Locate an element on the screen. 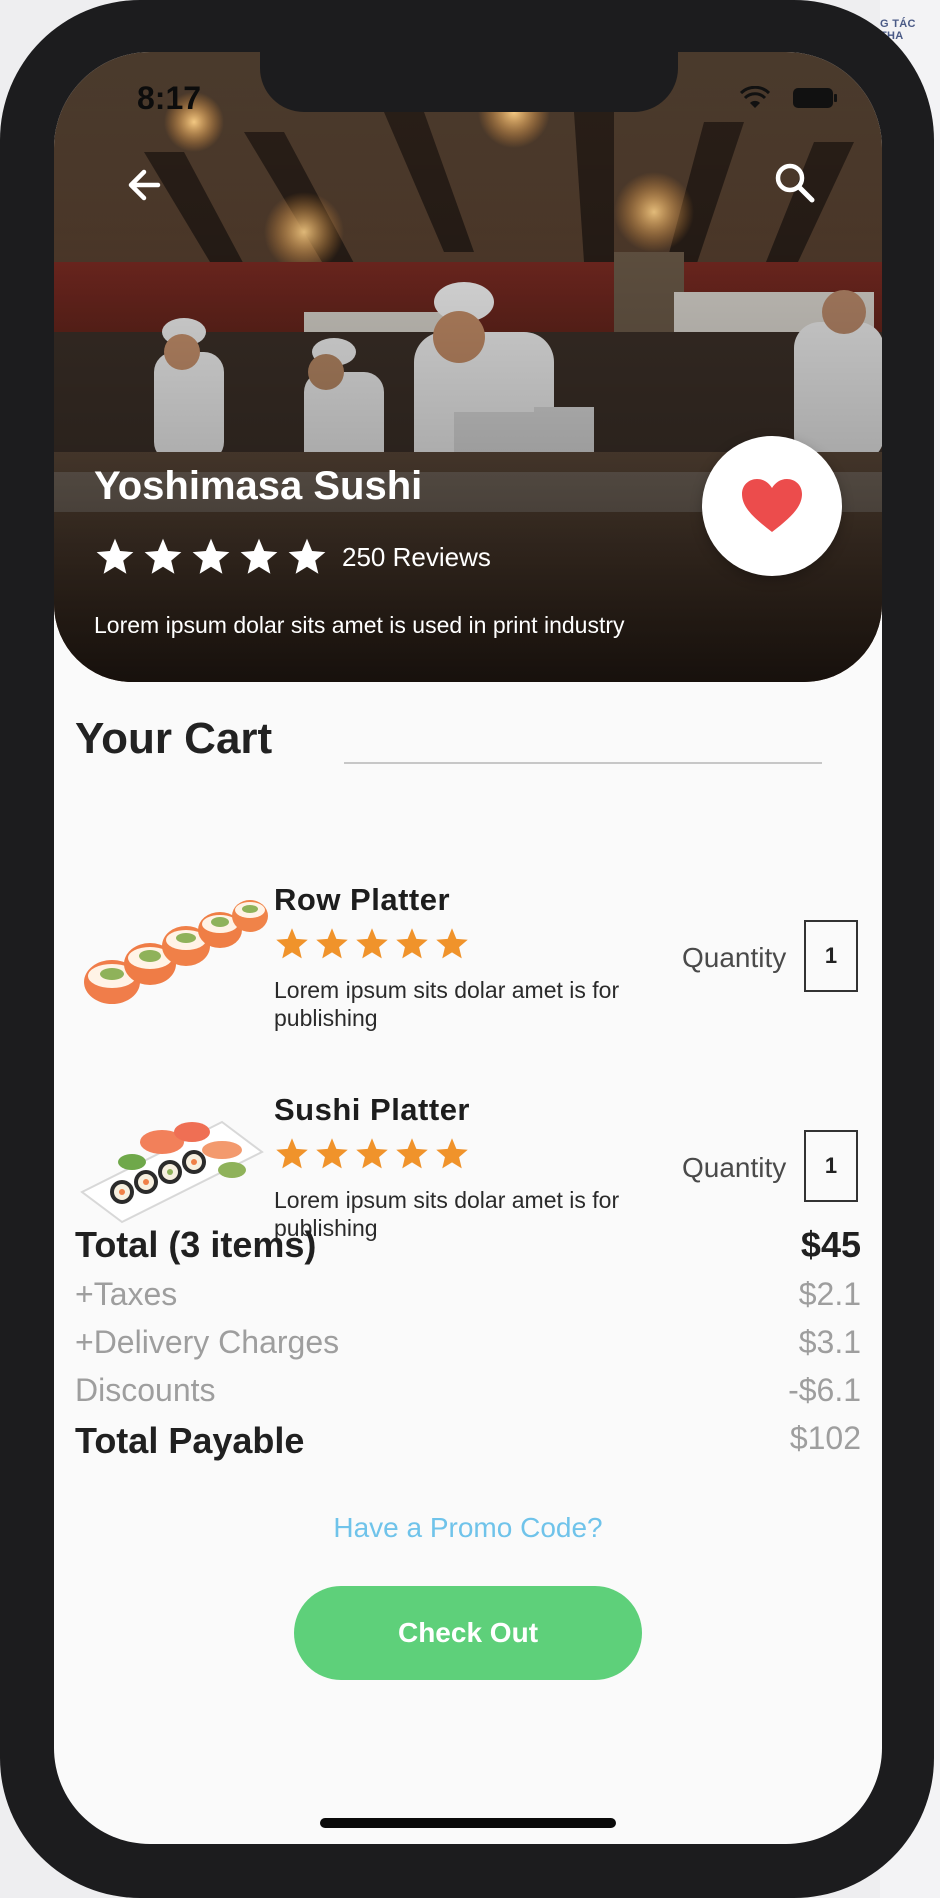 Image resolution: width=940 pixels, height=1898 pixels. reviews-count: 250 Reviews is located at coordinates (416, 557).